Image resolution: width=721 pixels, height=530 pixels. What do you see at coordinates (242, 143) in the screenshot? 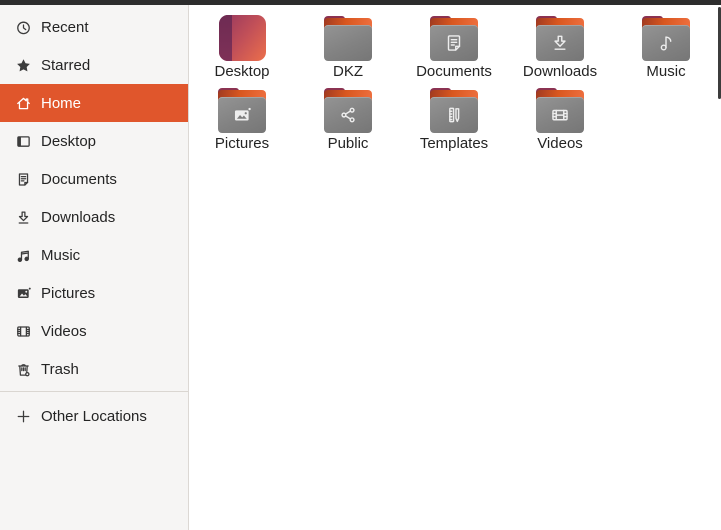
I see `file-item-label: Pictures` at bounding box center [242, 143].